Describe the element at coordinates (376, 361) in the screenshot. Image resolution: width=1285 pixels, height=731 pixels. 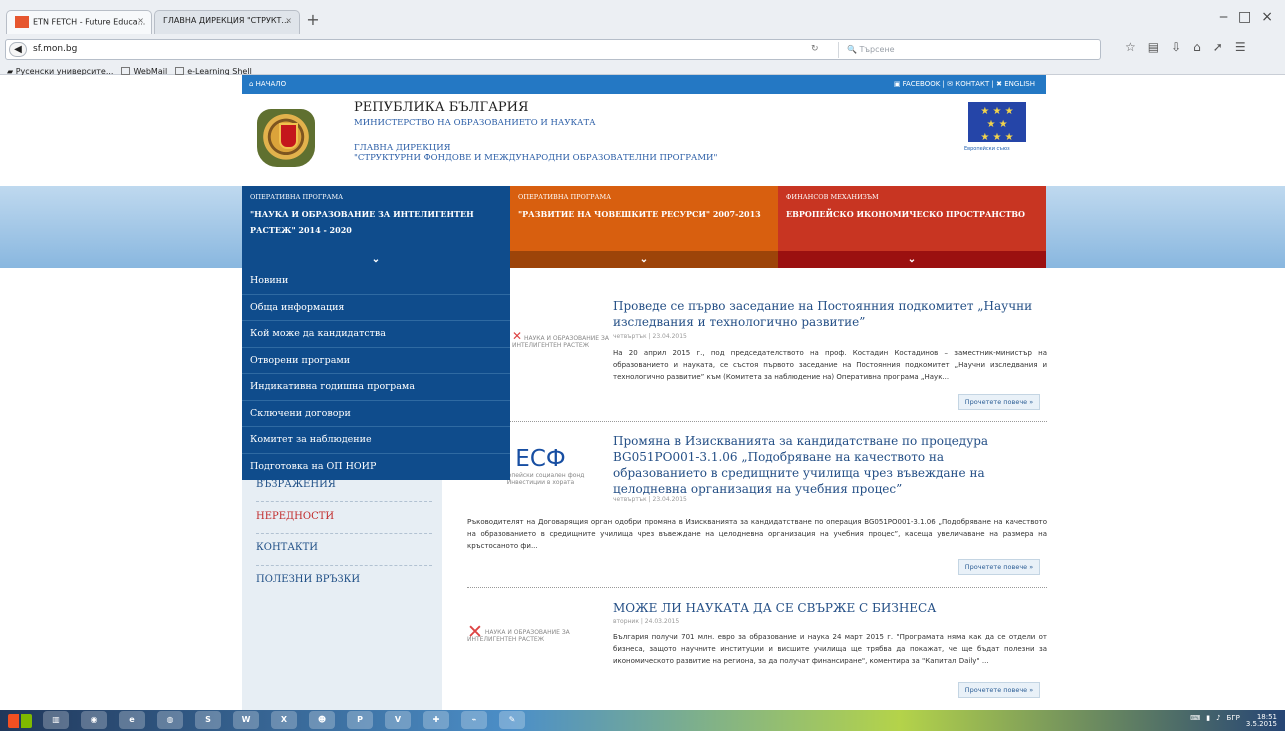
I see `menu-item-open-programs: Отворени програми` at that location.